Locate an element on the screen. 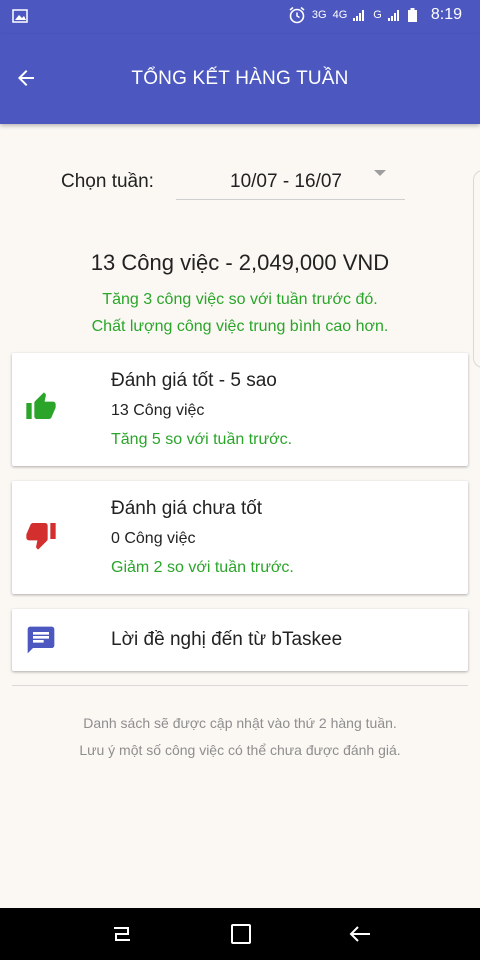 Image resolution: width=480 pixels, height=960 pixels. bad-rating-trend: Giảm 2 so với tuần trước. is located at coordinates (202, 567).